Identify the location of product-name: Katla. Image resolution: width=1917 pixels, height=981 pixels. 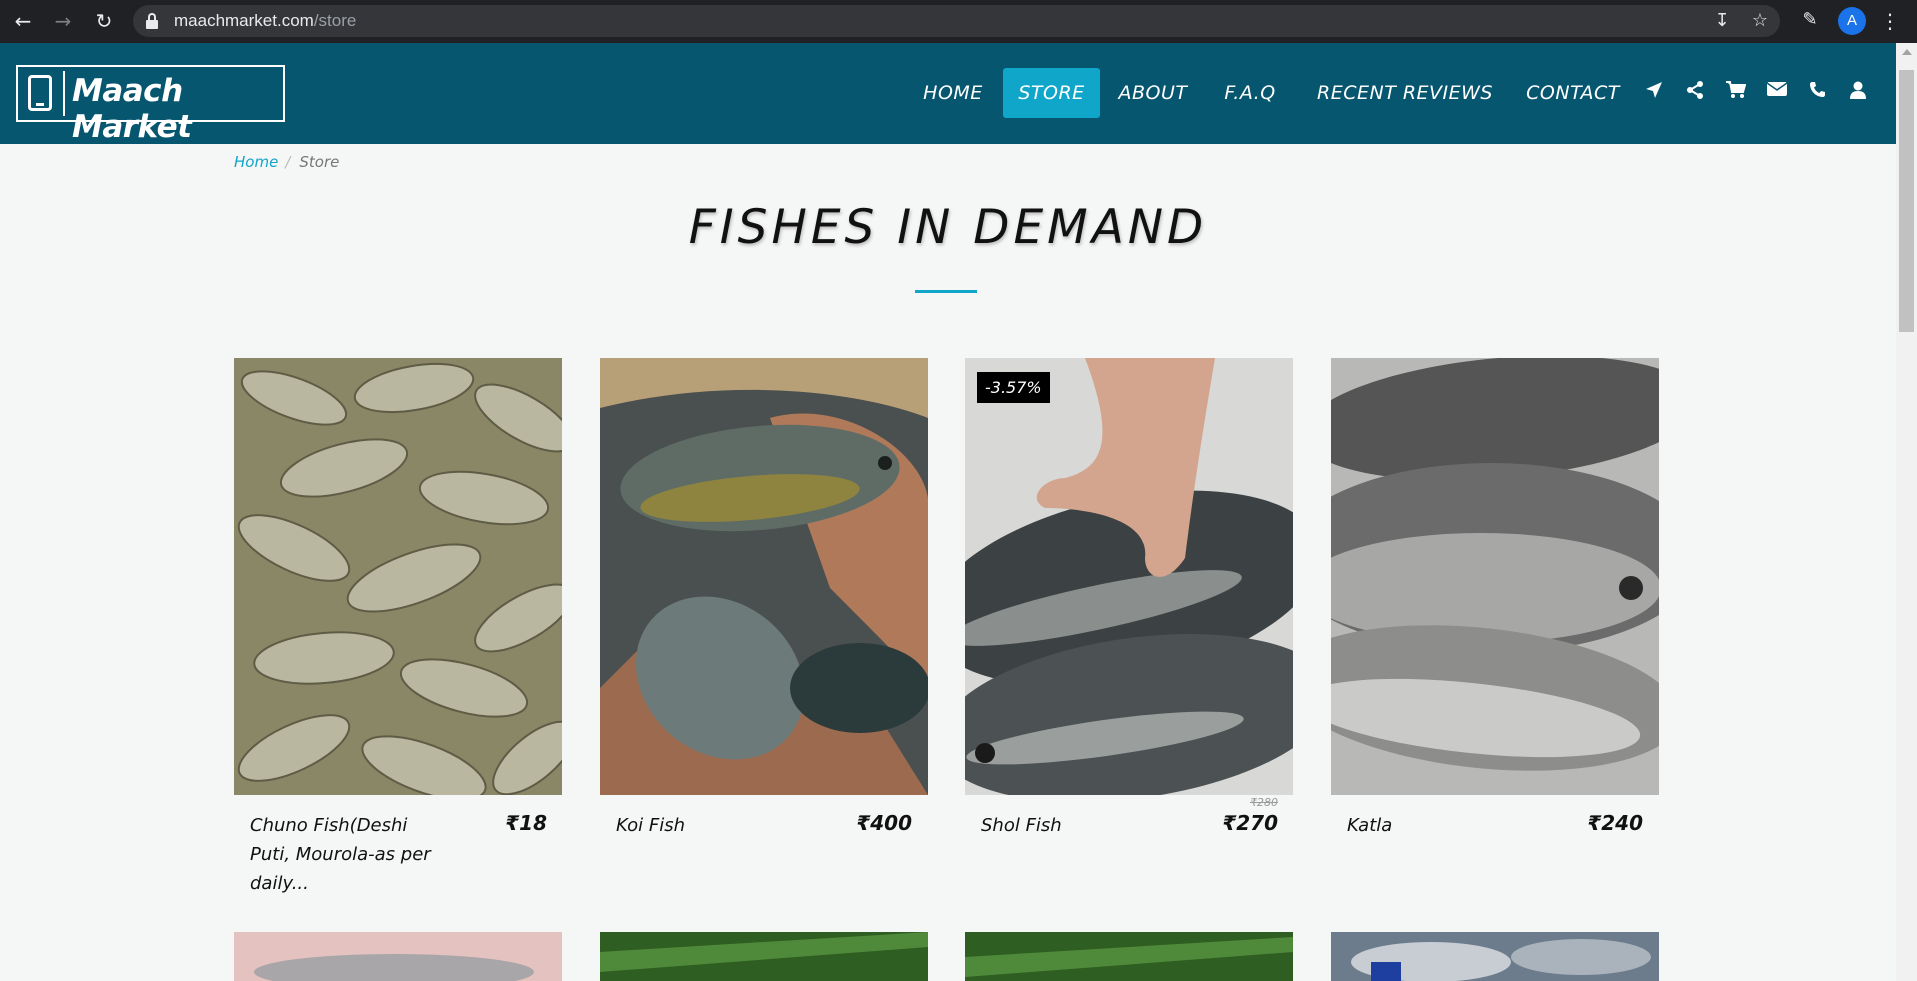
(1447, 825).